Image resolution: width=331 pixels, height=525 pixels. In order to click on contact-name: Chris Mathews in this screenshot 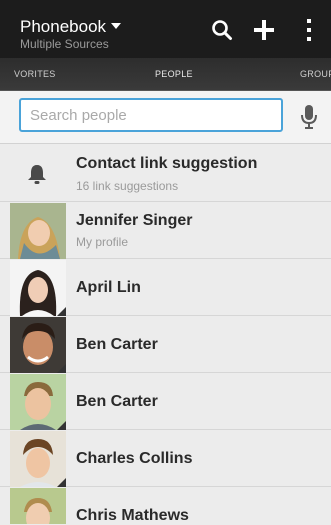, I will do `click(132, 515)`.